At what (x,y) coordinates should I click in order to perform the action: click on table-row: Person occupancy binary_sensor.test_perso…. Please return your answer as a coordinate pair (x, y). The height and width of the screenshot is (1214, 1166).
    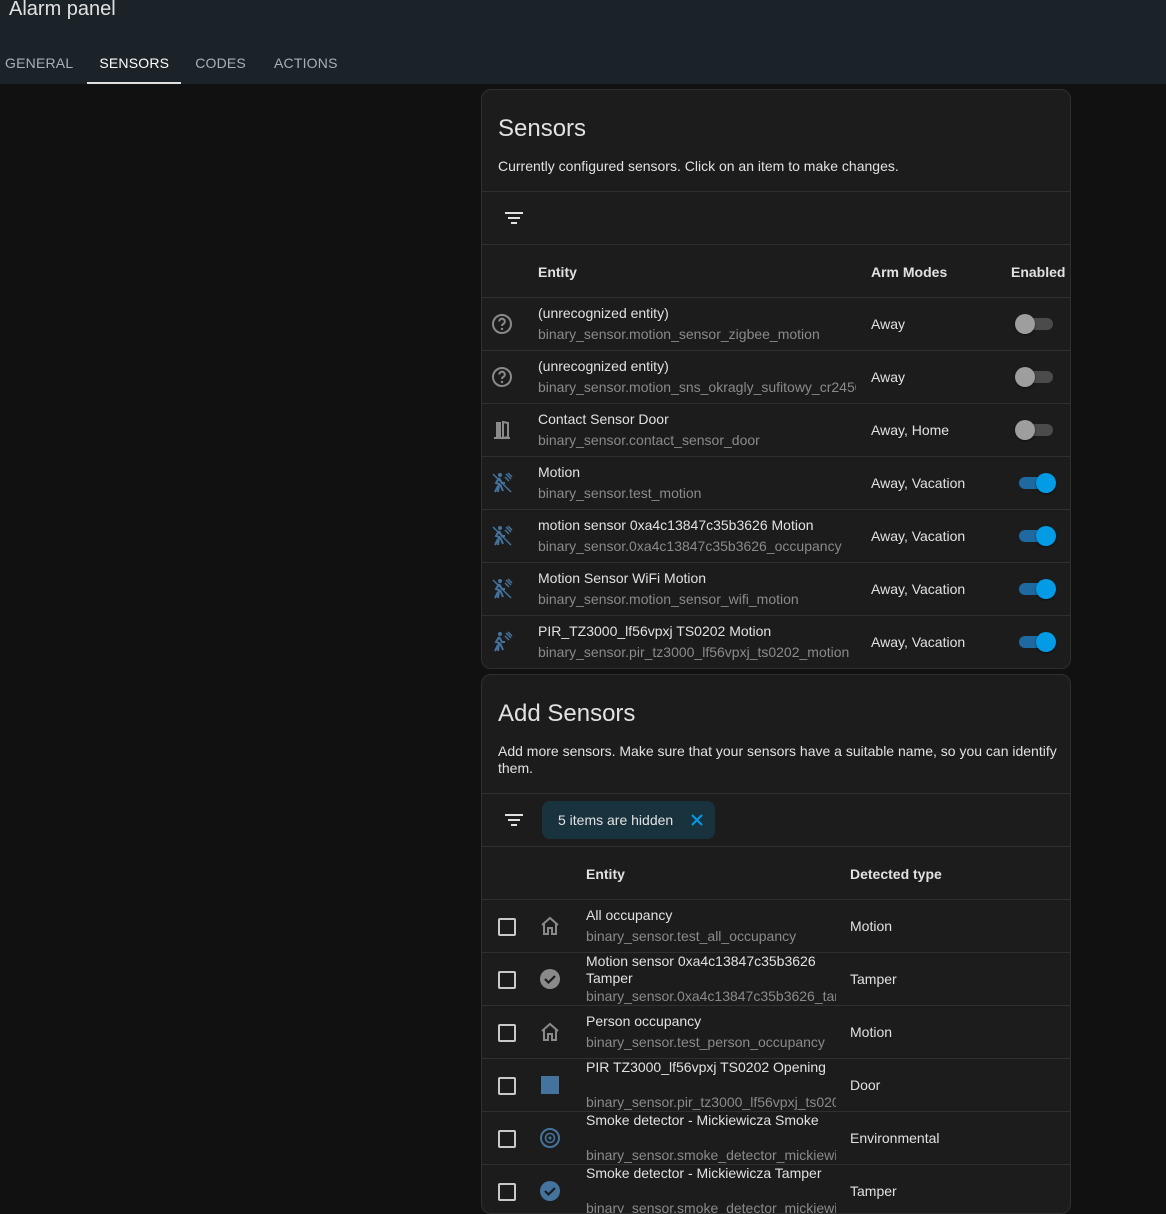
    Looking at the image, I should click on (776, 1031).